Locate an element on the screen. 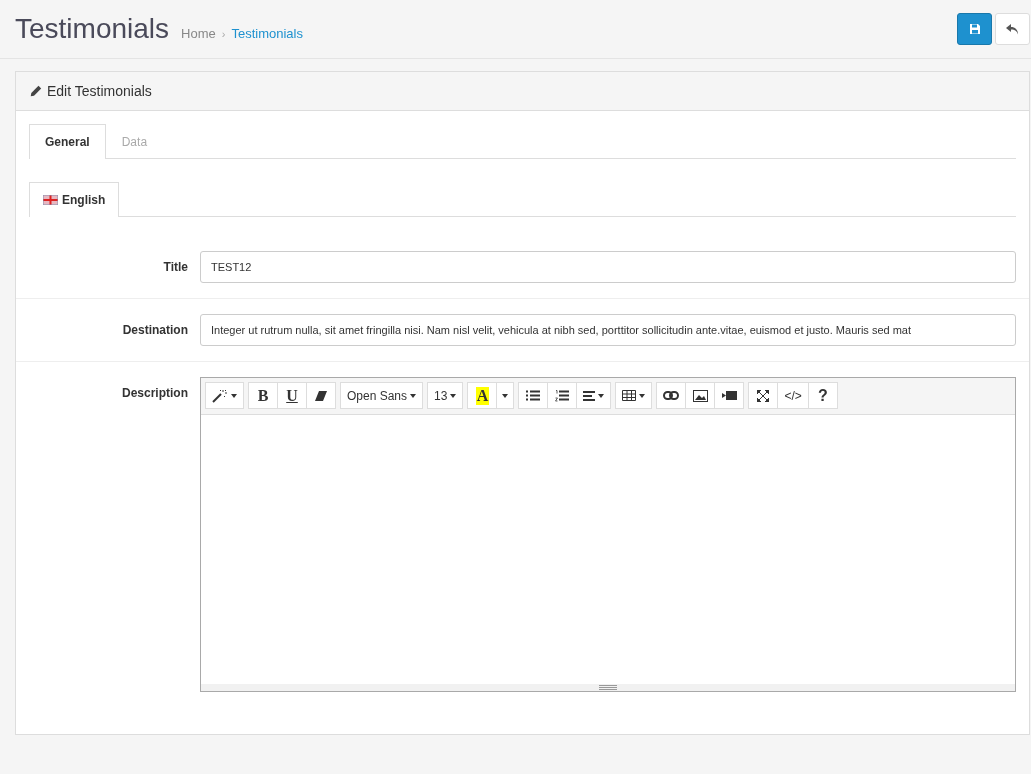 The width and height of the screenshot is (1031, 774). tab: General is located at coordinates (67, 141).